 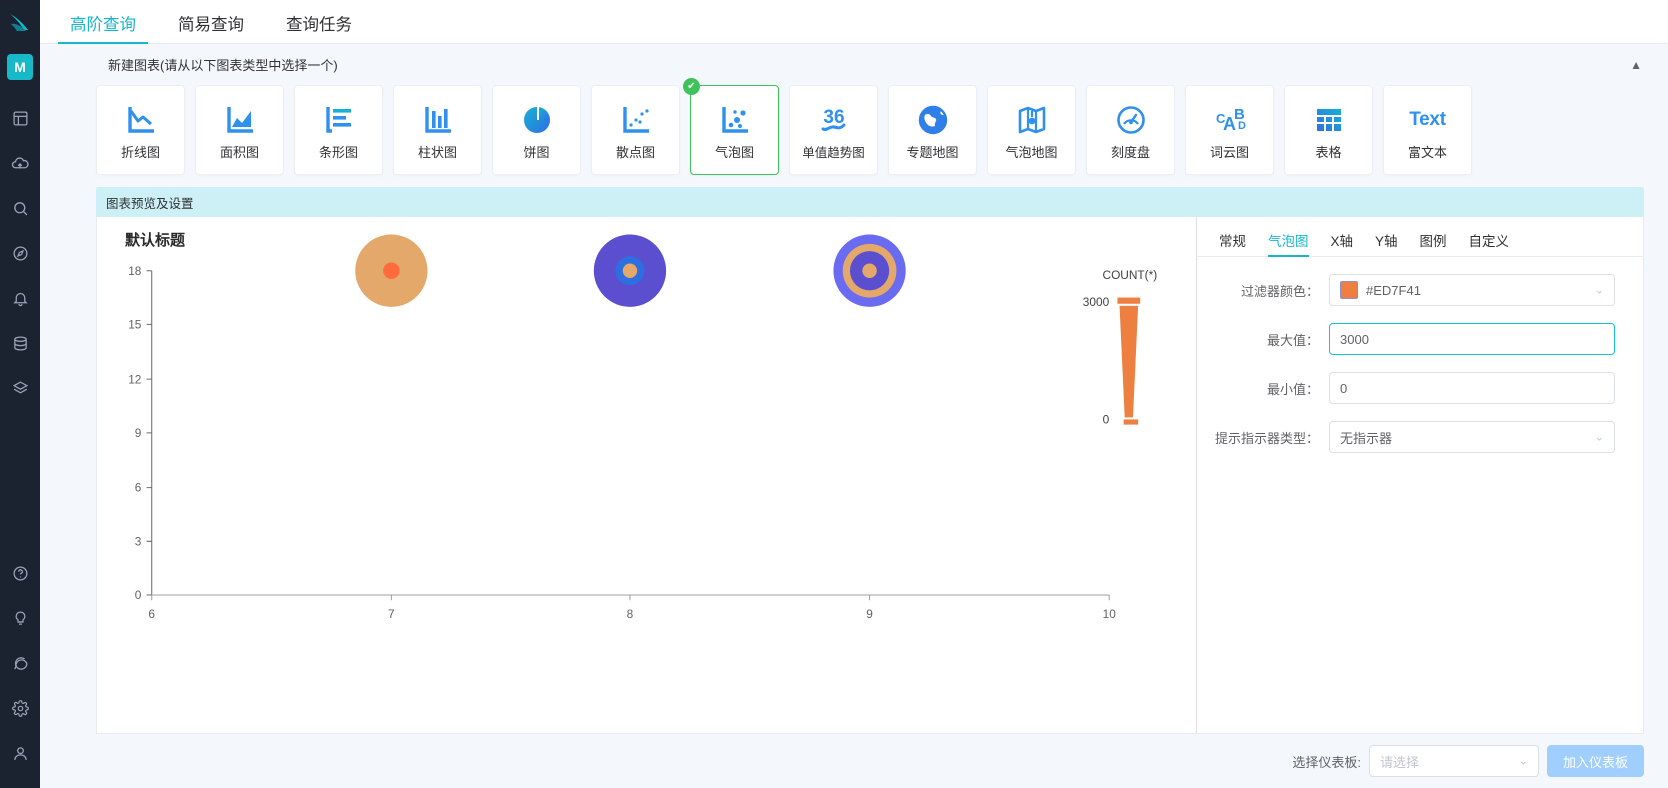 I want to click on chart-type-label: 饼图, so click(x=536, y=152).